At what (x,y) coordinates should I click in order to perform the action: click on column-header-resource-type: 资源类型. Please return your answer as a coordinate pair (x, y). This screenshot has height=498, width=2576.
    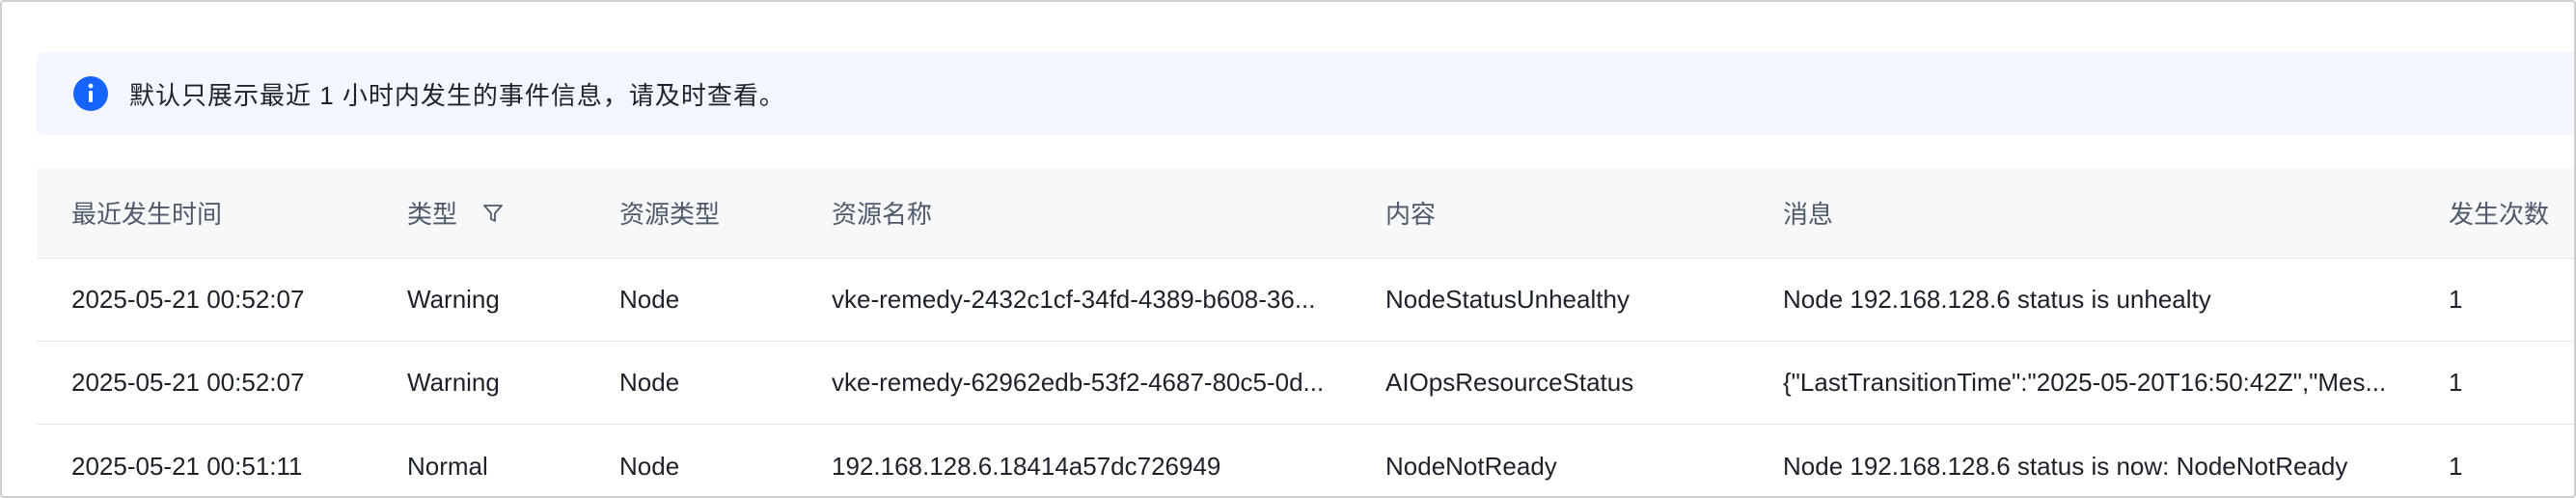
    Looking at the image, I should click on (670, 214).